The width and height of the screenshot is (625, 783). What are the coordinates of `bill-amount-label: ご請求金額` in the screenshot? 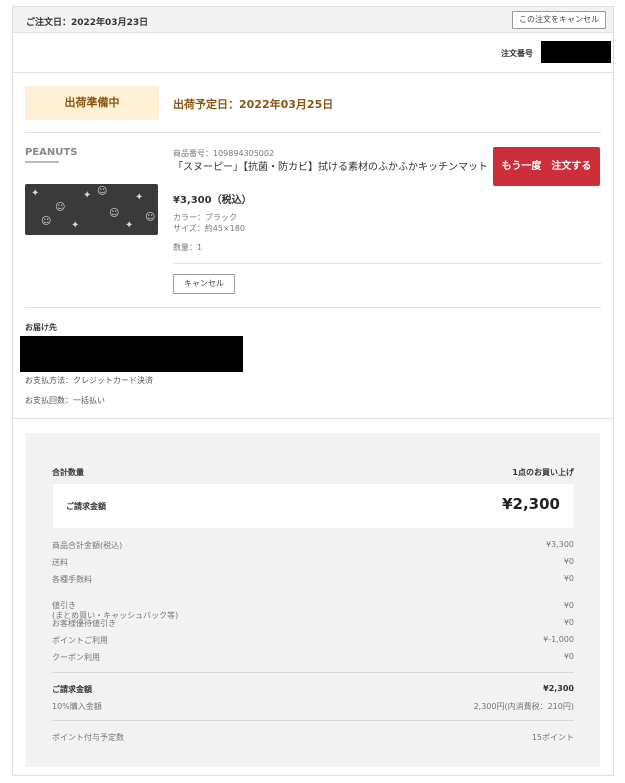 It's located at (86, 506).